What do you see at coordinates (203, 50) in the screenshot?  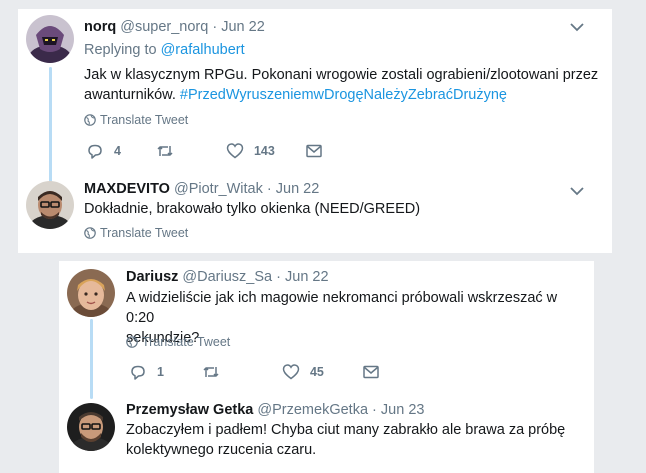 I see `replying-to-link: @rafalhubert` at bounding box center [203, 50].